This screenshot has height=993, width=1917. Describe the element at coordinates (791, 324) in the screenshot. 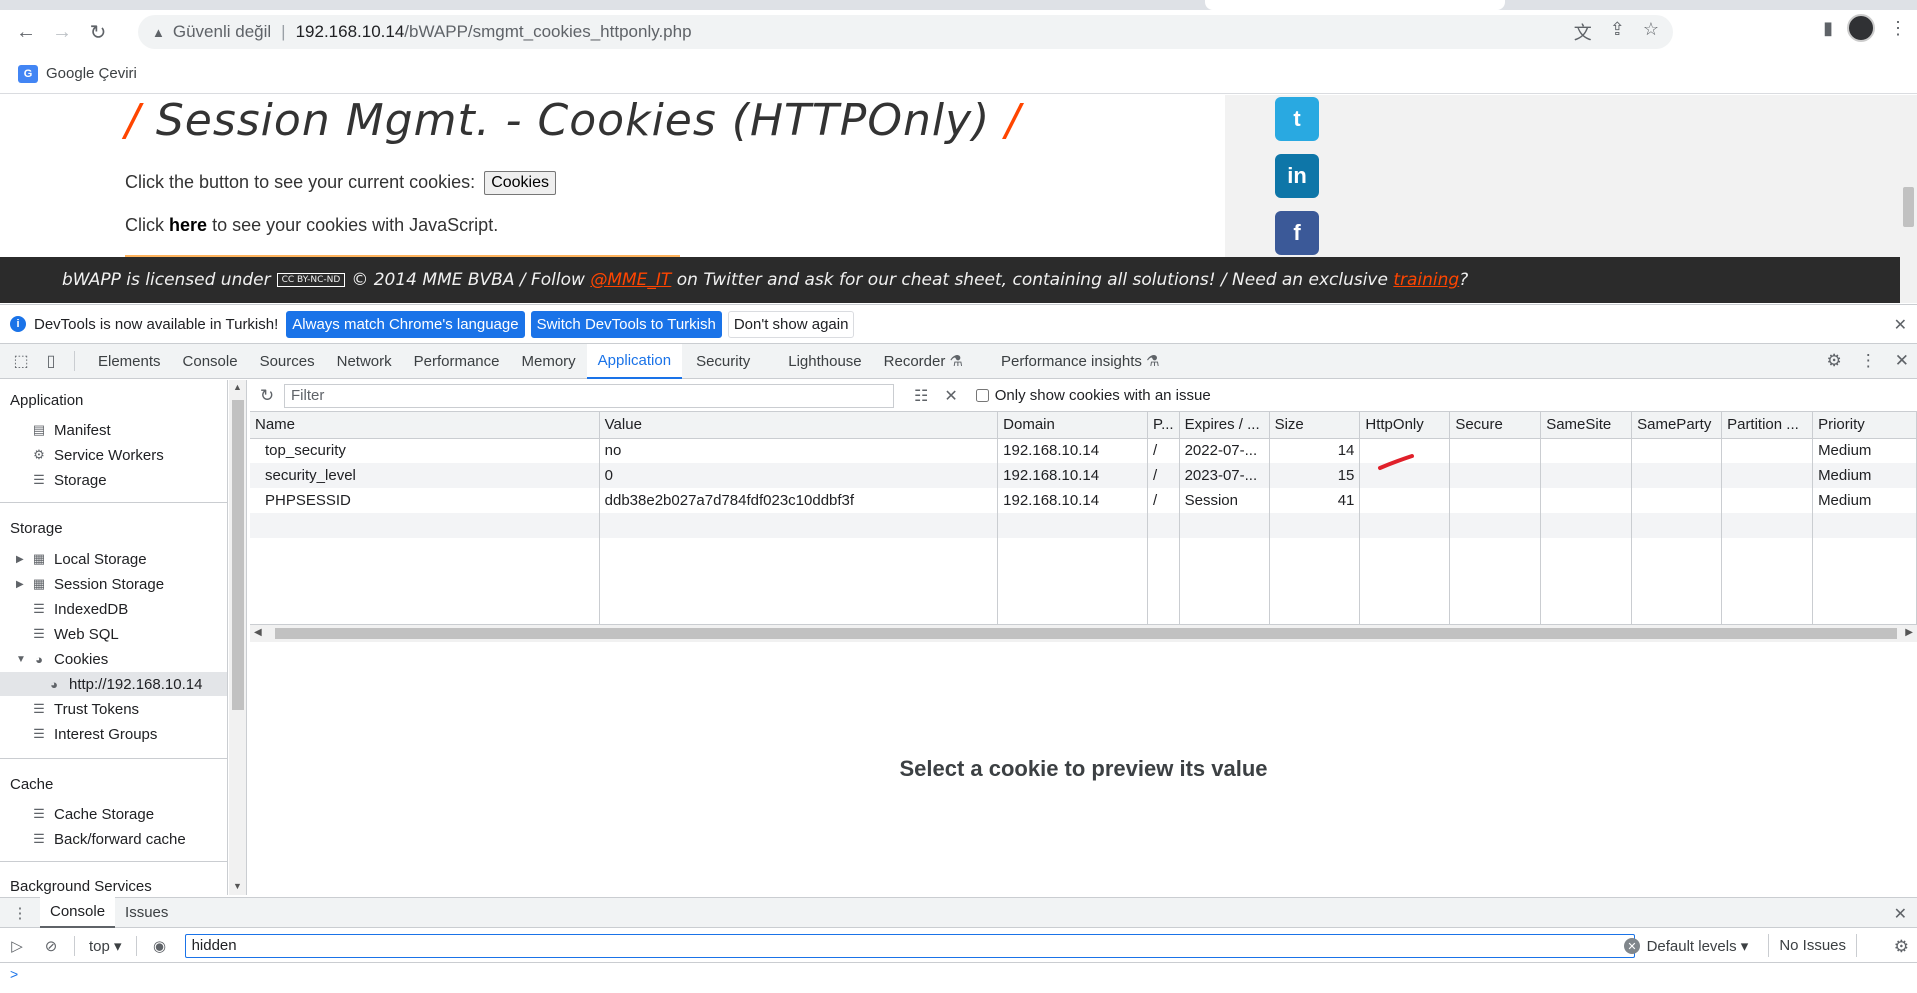

I see `dont-show-again-button: Don't show again` at that location.